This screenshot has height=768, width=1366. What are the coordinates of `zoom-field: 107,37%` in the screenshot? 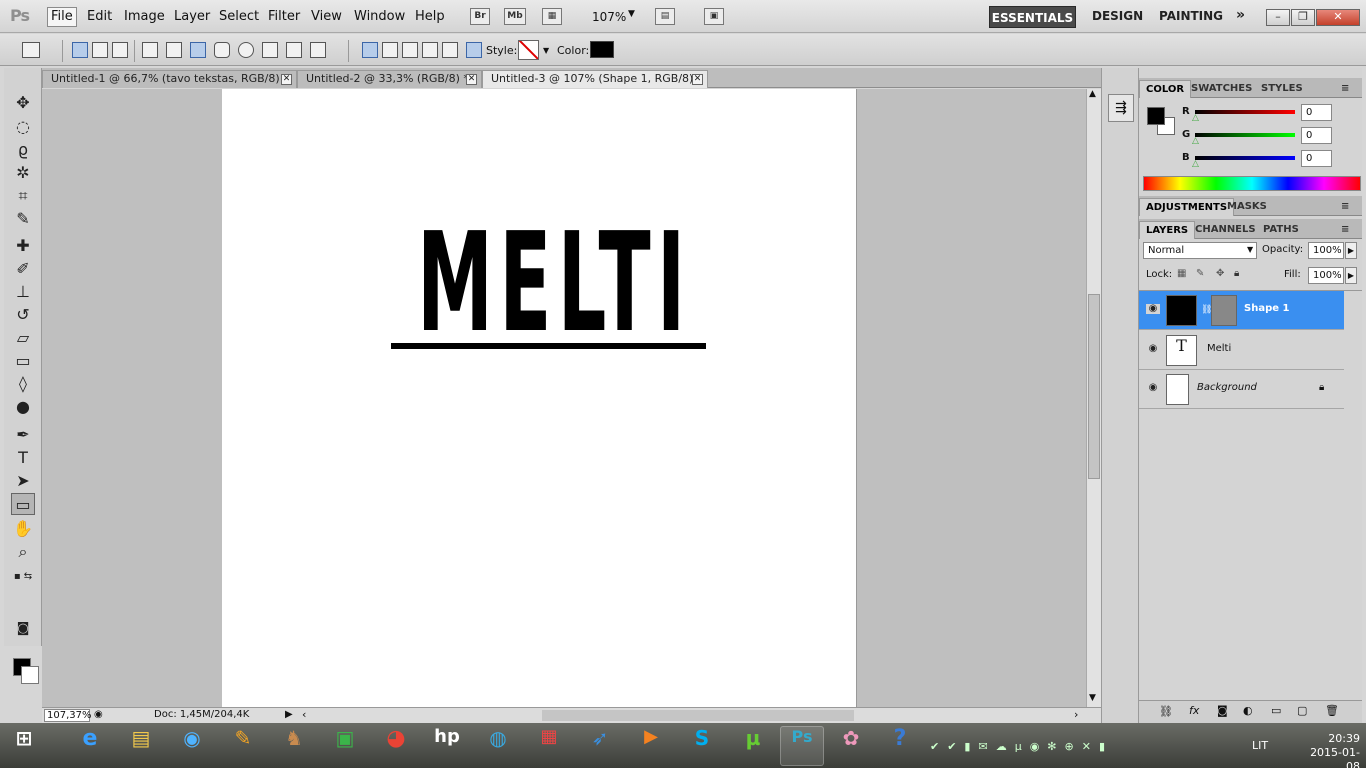 It's located at (68, 715).